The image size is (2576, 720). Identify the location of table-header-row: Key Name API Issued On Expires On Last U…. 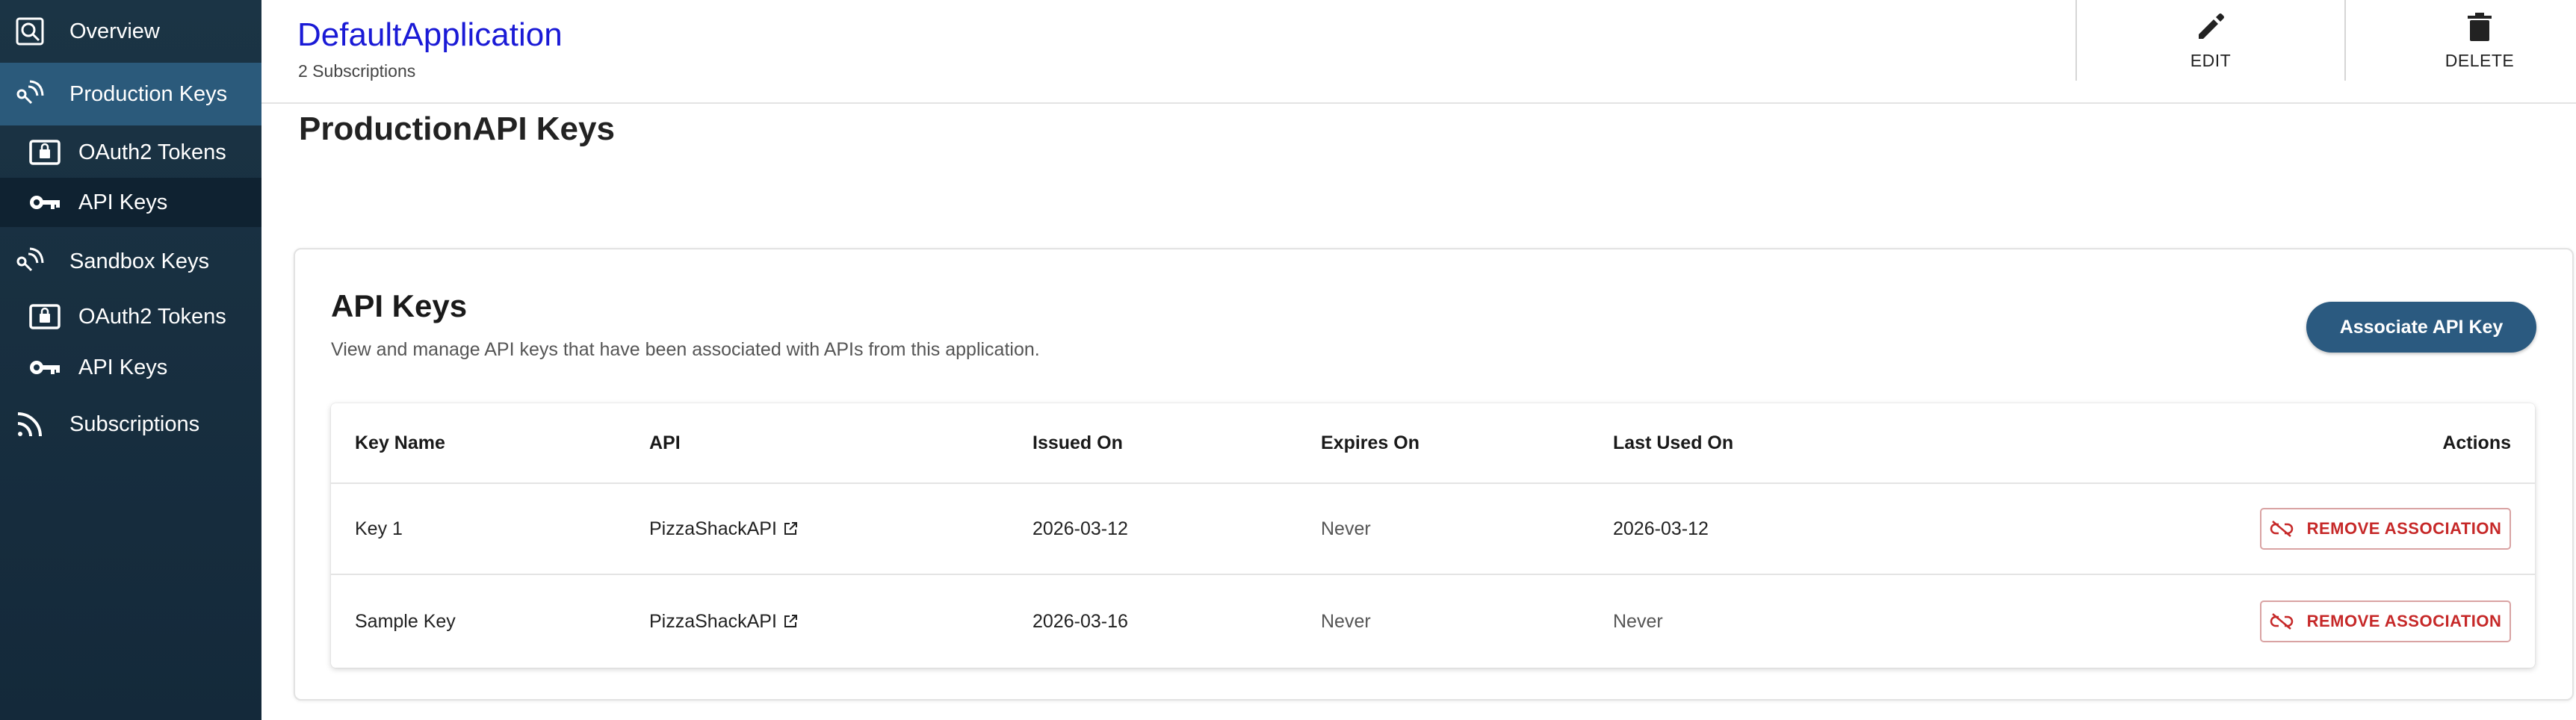
(1433, 443).